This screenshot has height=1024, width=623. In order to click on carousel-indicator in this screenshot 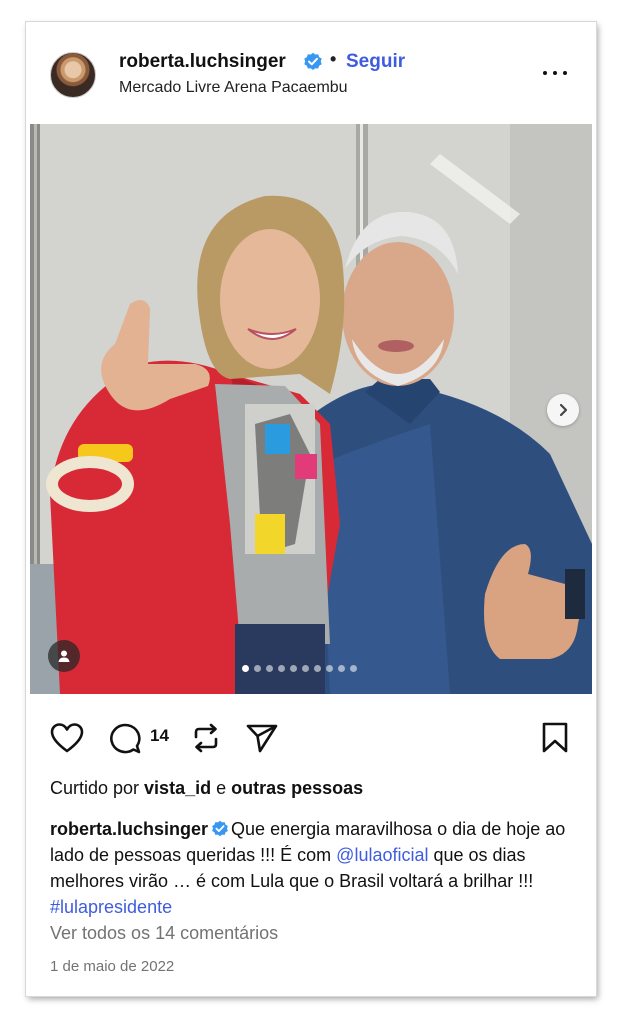, I will do `click(299, 669)`.